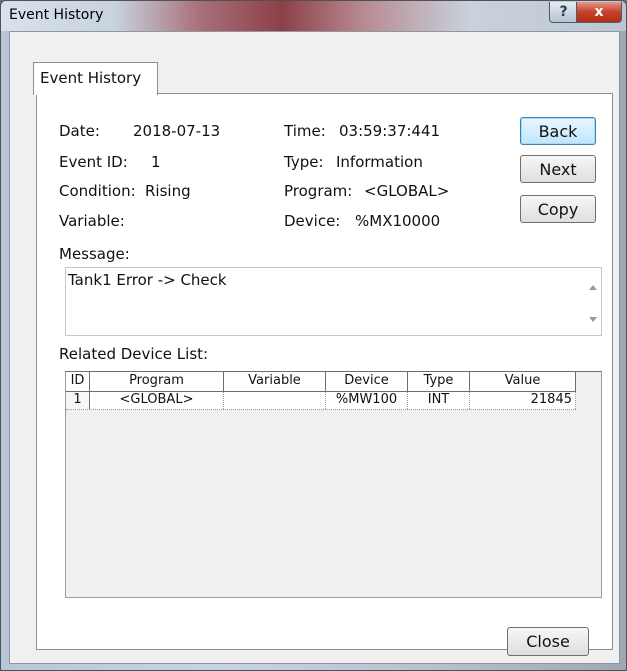 This screenshot has height=671, width=627. I want to click on back-button: Back, so click(558, 131).